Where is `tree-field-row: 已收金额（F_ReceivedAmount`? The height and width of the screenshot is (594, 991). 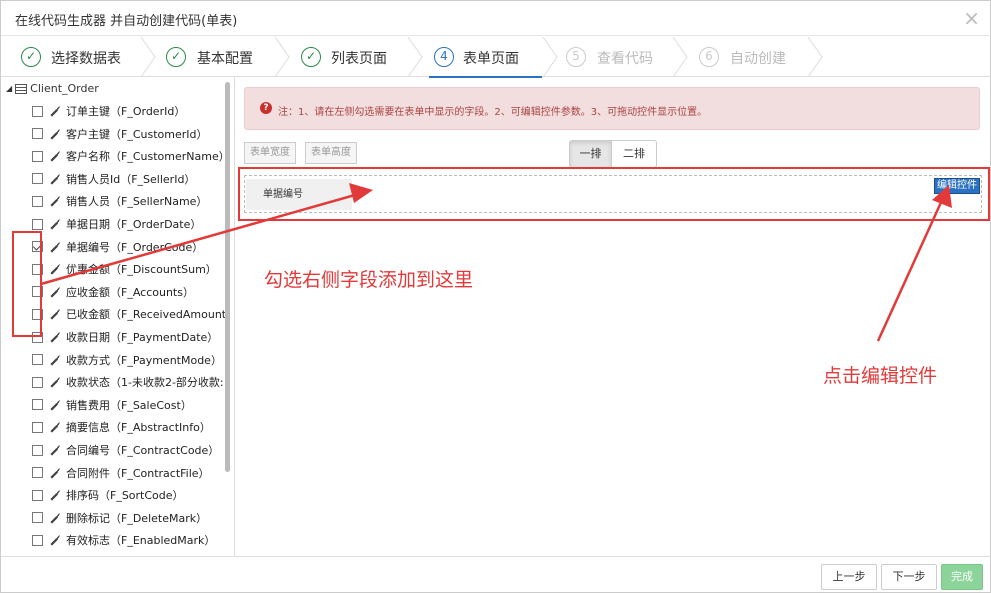 tree-field-row: 已收金额（F_ReceivedAmount is located at coordinates (129, 314).